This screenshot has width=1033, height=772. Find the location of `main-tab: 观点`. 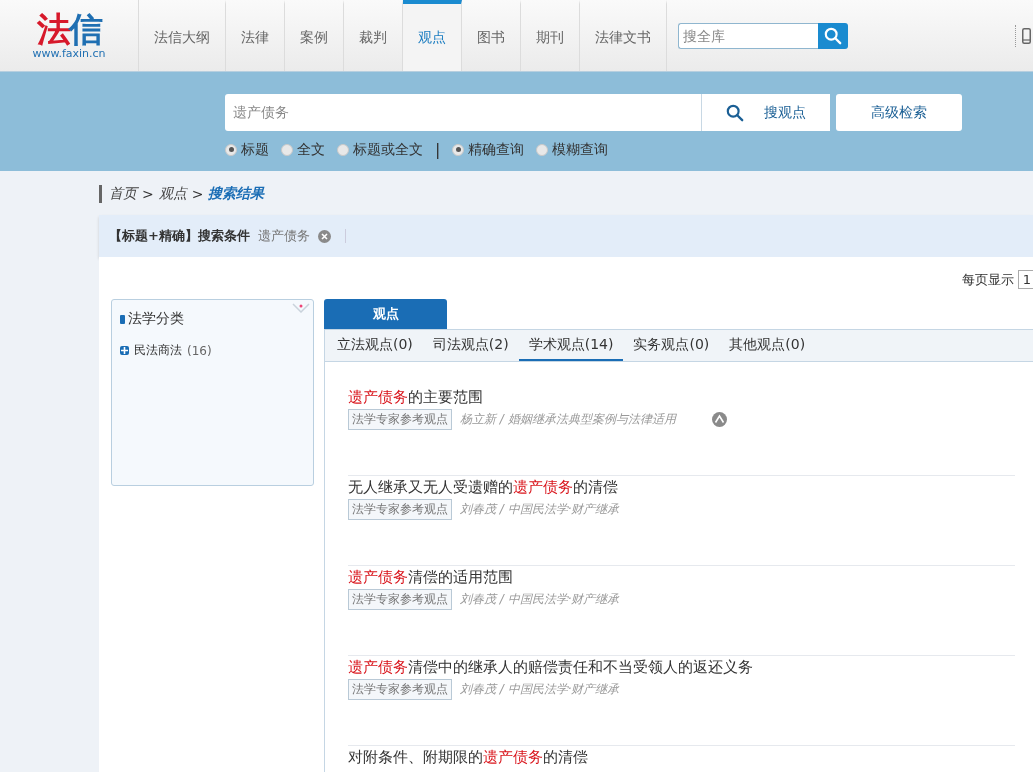

main-tab: 观点 is located at coordinates (385, 314).